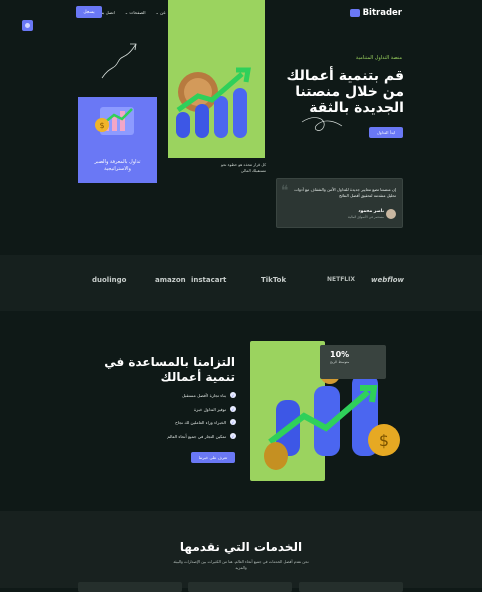 This screenshot has height=592, width=482. I want to click on feature-item: ✓ توفير التداول خبرة, so click(215, 409).